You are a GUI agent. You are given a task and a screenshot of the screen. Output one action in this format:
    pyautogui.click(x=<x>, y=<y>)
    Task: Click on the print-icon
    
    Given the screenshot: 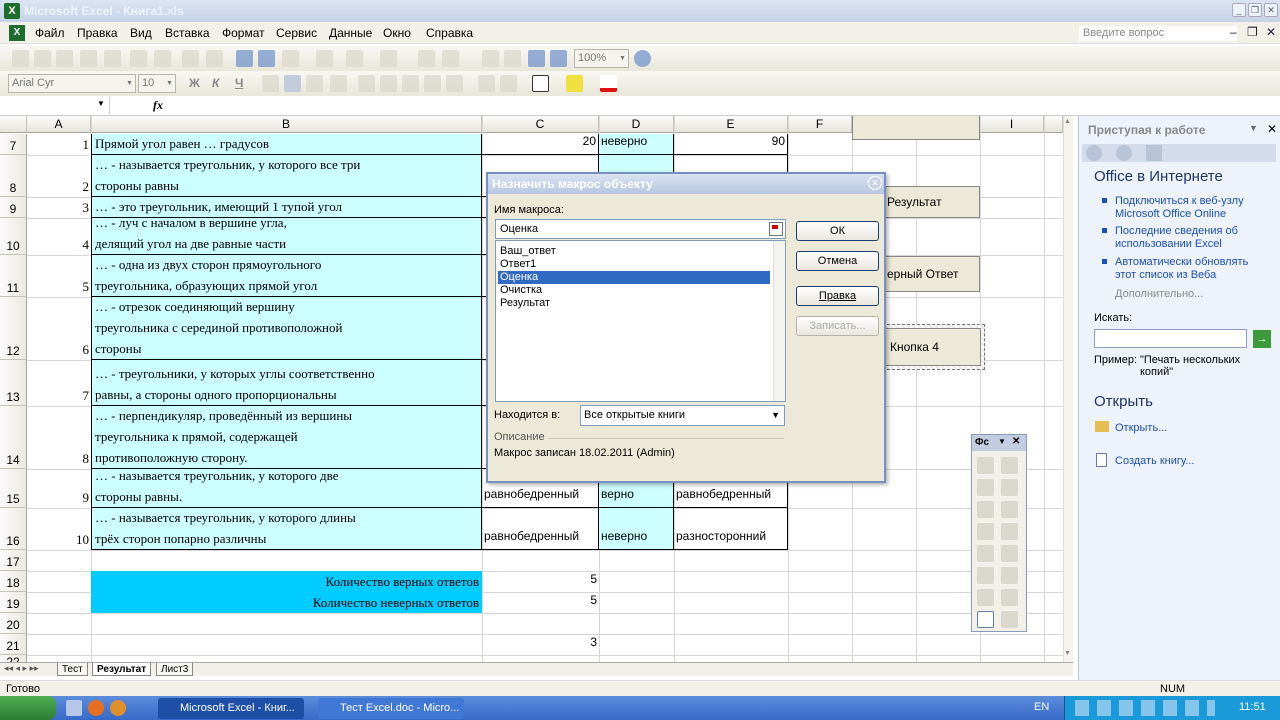 What is the action you would take?
    pyautogui.click(x=138, y=58)
    